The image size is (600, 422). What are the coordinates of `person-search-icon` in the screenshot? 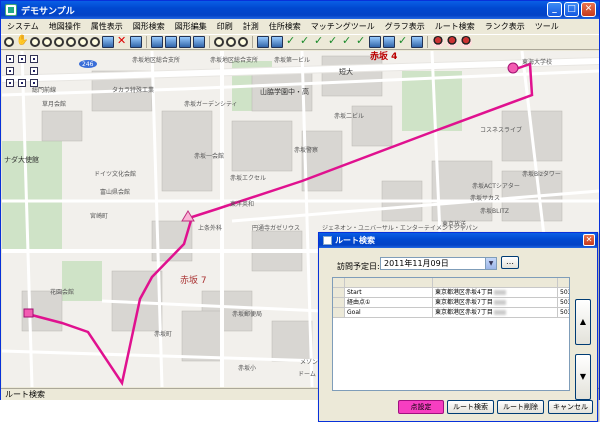 It's located at (452, 42).